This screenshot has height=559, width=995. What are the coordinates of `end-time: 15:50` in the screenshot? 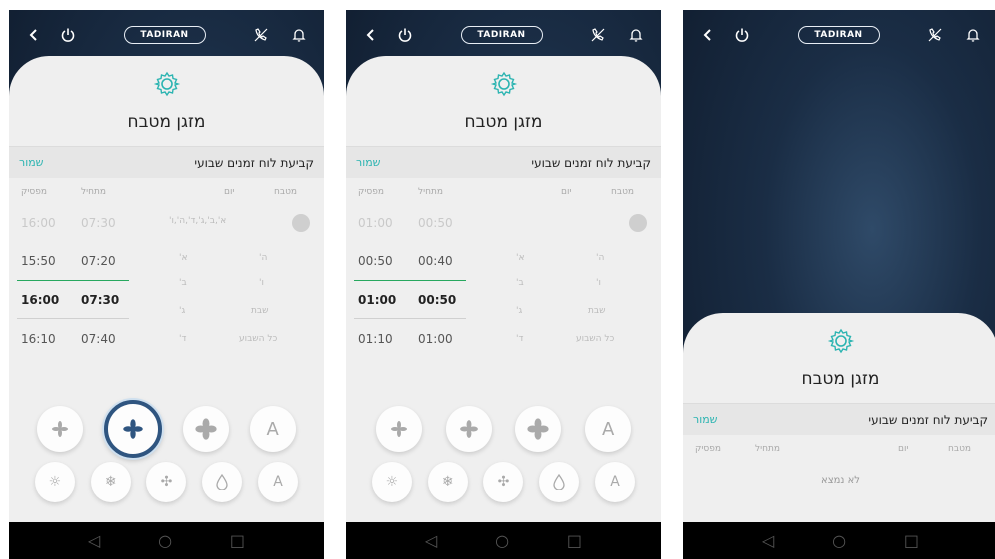 It's located at (38, 261).